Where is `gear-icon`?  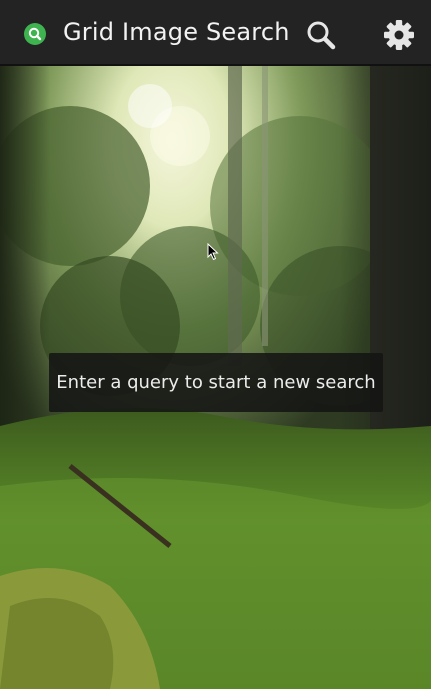 gear-icon is located at coordinates (399, 39).